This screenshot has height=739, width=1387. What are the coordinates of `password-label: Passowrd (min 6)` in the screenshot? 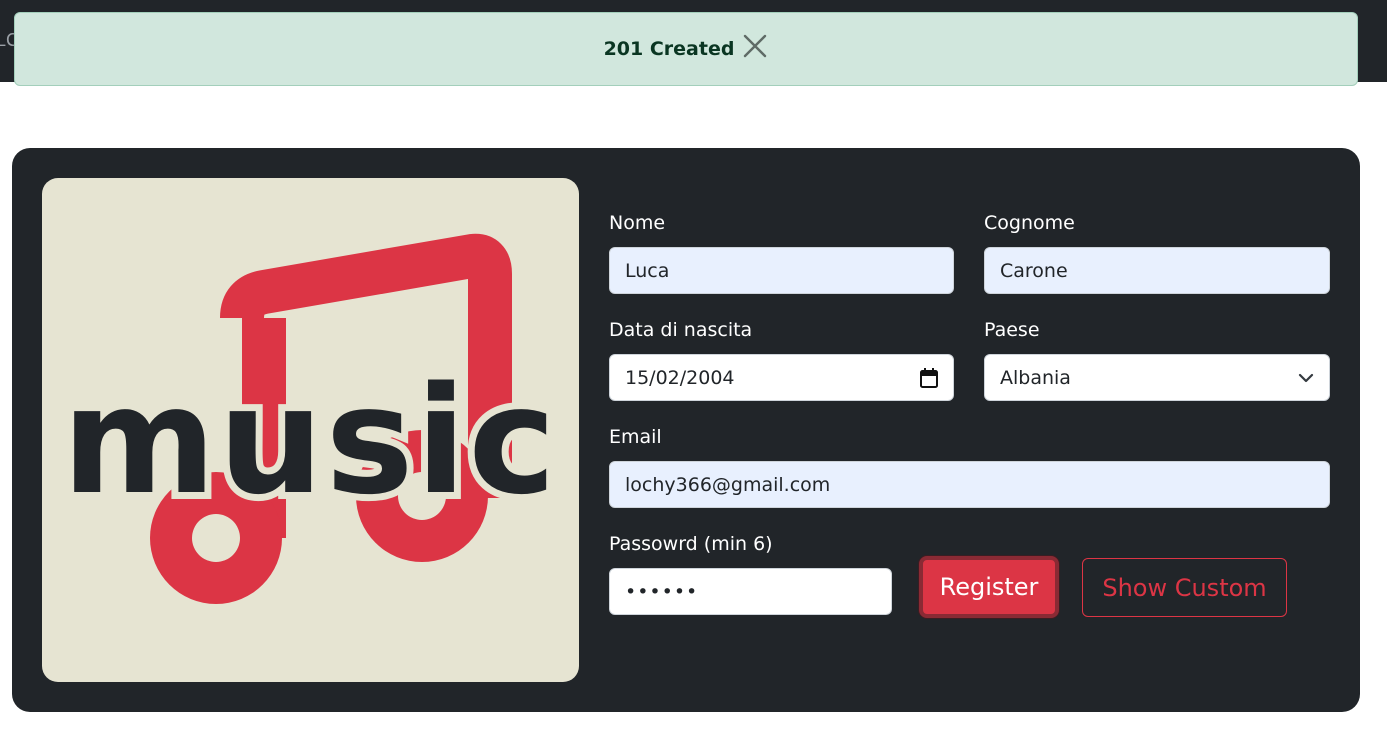 It's located at (691, 544).